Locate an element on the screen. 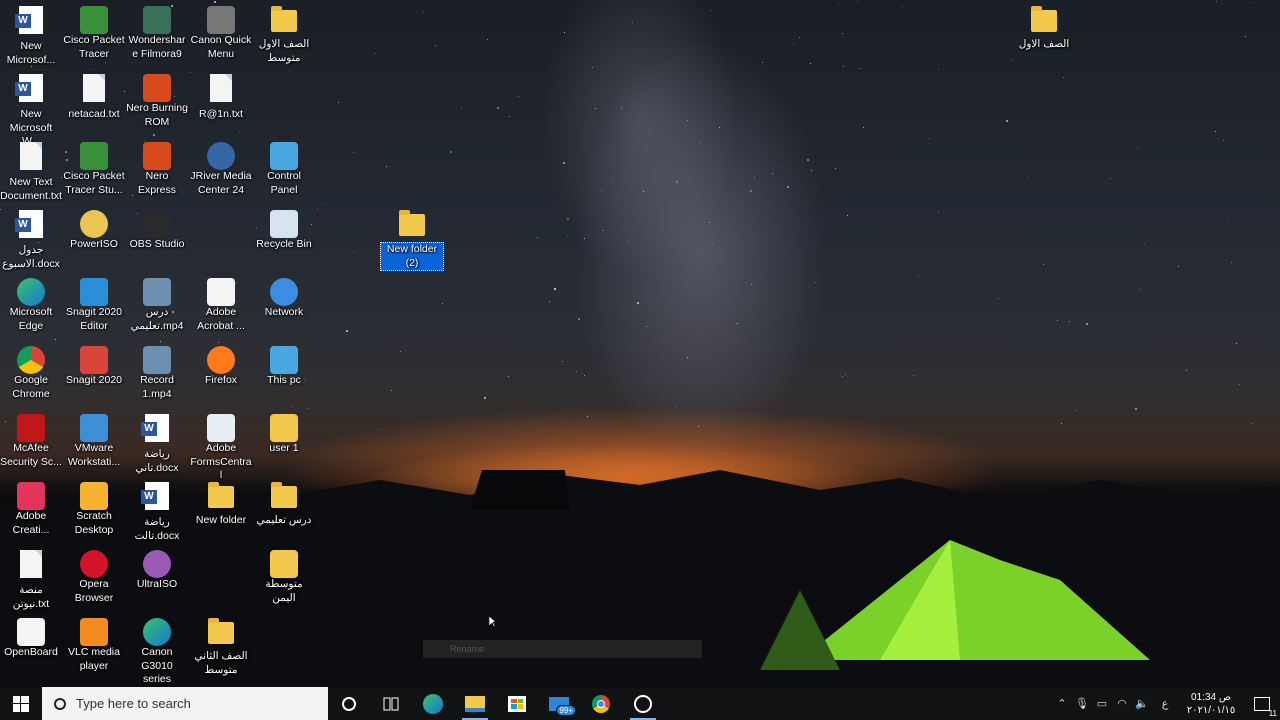  desktop-icon: جدول الاسبوع.docx is located at coordinates (31, 239).